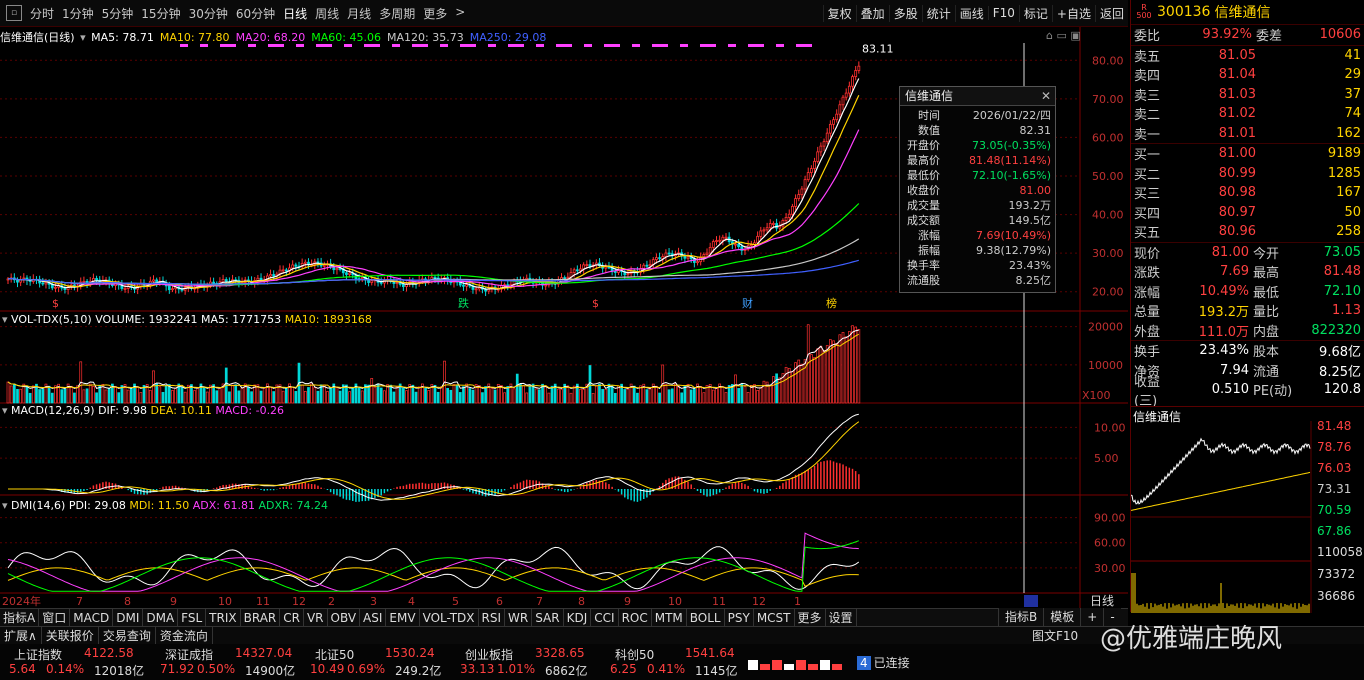 The image size is (1364, 680). I want to click on indicator-tab: WR, so click(519, 618).